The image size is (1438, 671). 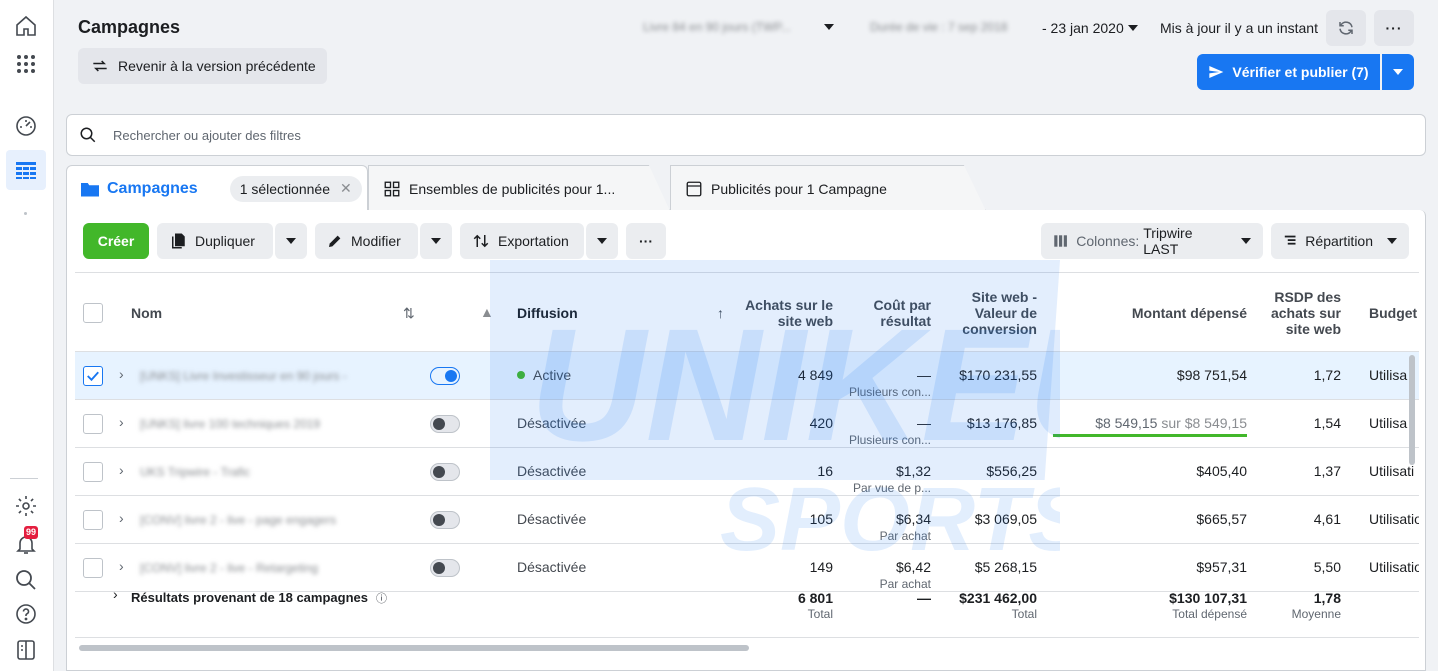 What do you see at coordinates (290, 241) in the screenshot?
I see `duplicate-dropdown` at bounding box center [290, 241].